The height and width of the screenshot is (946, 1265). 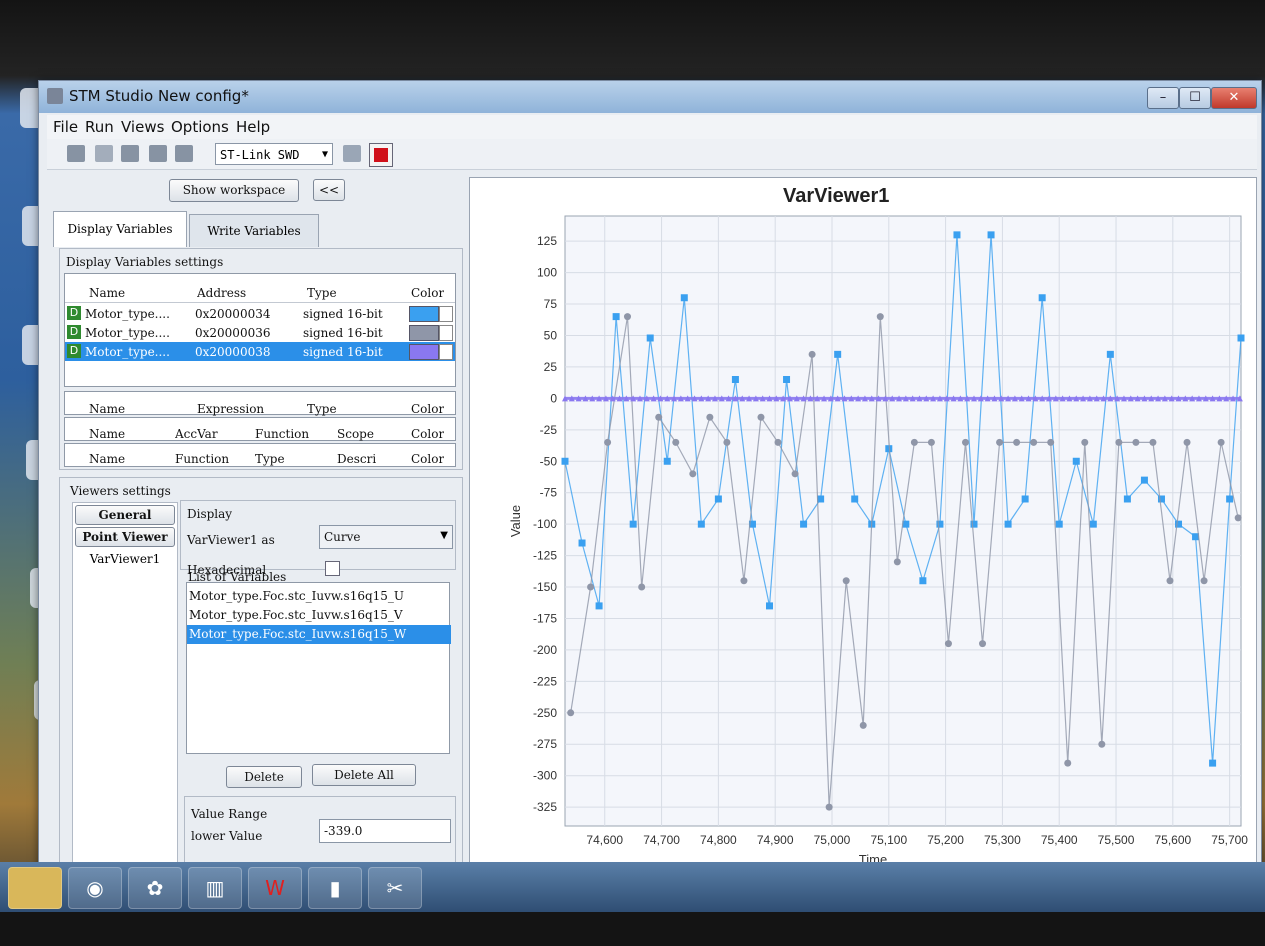 What do you see at coordinates (551, 367) in the screenshot?
I see `y-tick-label: 25` at bounding box center [551, 367].